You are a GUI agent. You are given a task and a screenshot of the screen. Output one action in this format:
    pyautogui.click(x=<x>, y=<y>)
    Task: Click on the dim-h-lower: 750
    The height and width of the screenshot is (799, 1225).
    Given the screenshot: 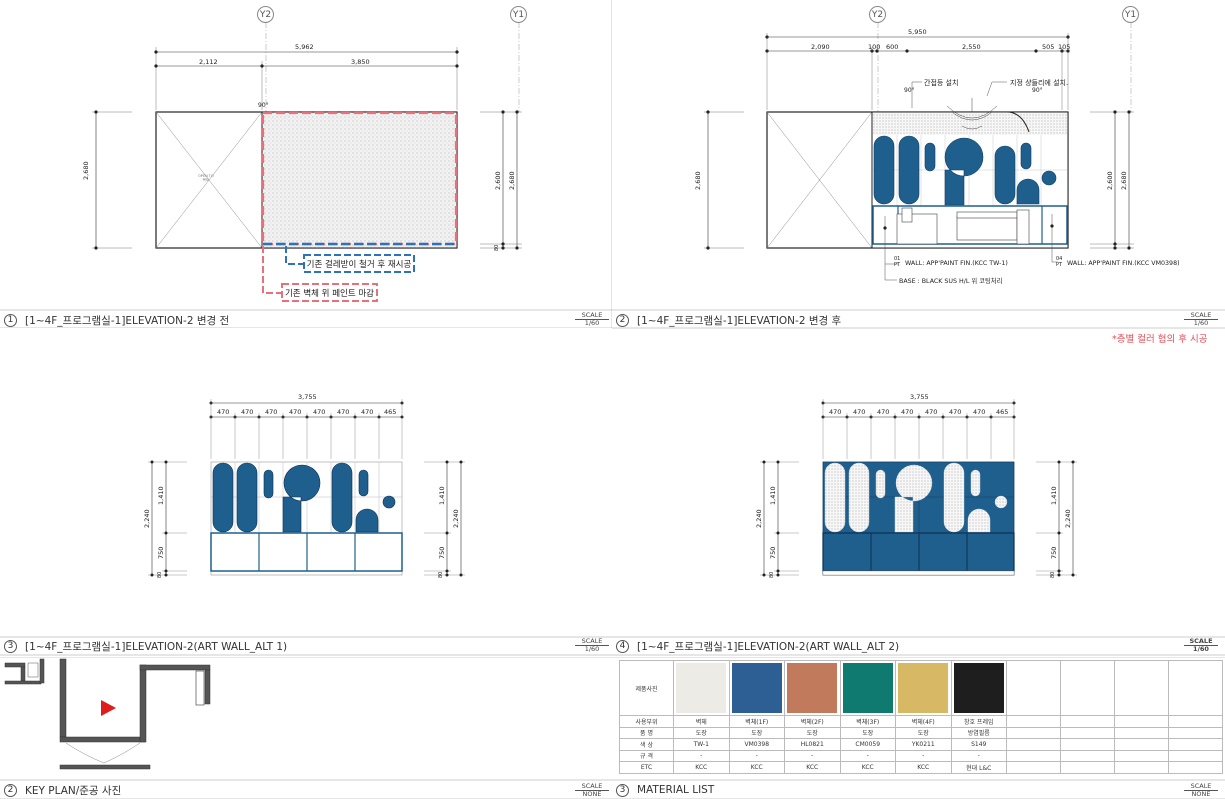 What is the action you would take?
    pyautogui.click(x=773, y=552)
    